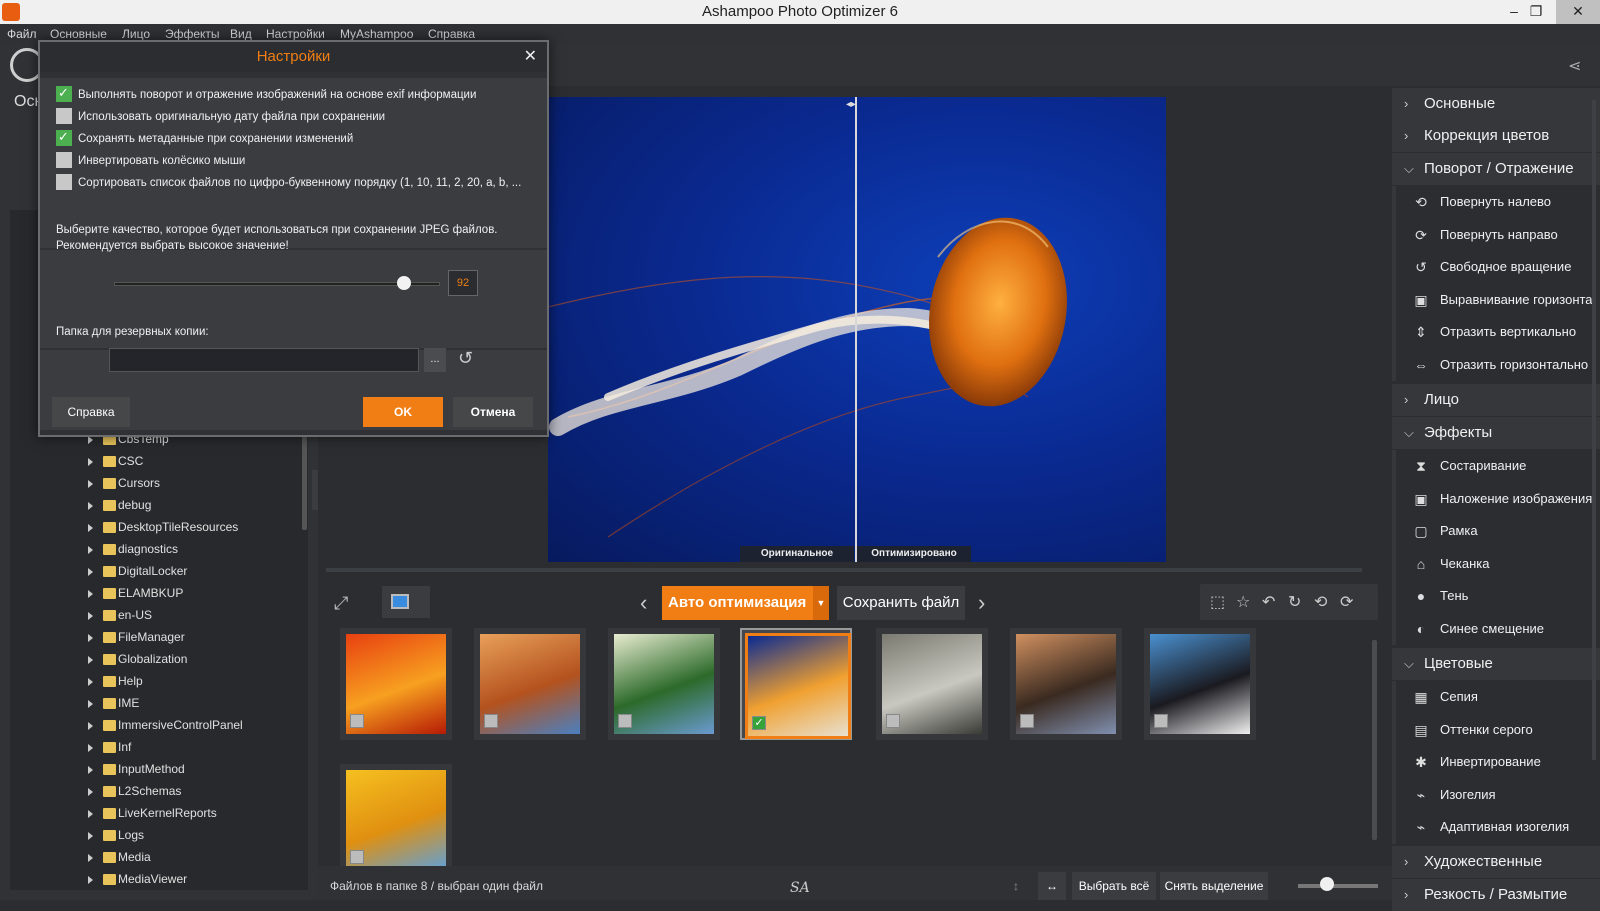 The width and height of the screenshot is (1600, 911). What do you see at coordinates (241, 34) in the screenshot?
I see `menu-view: Вид` at bounding box center [241, 34].